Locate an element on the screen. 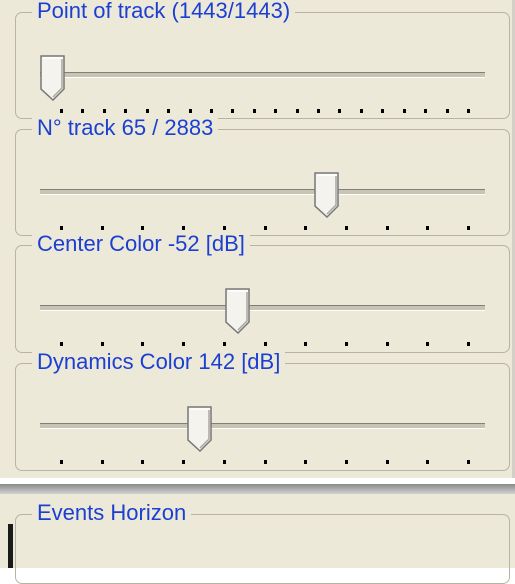 The width and height of the screenshot is (515, 584). panel-marker is located at coordinates (10, 546).